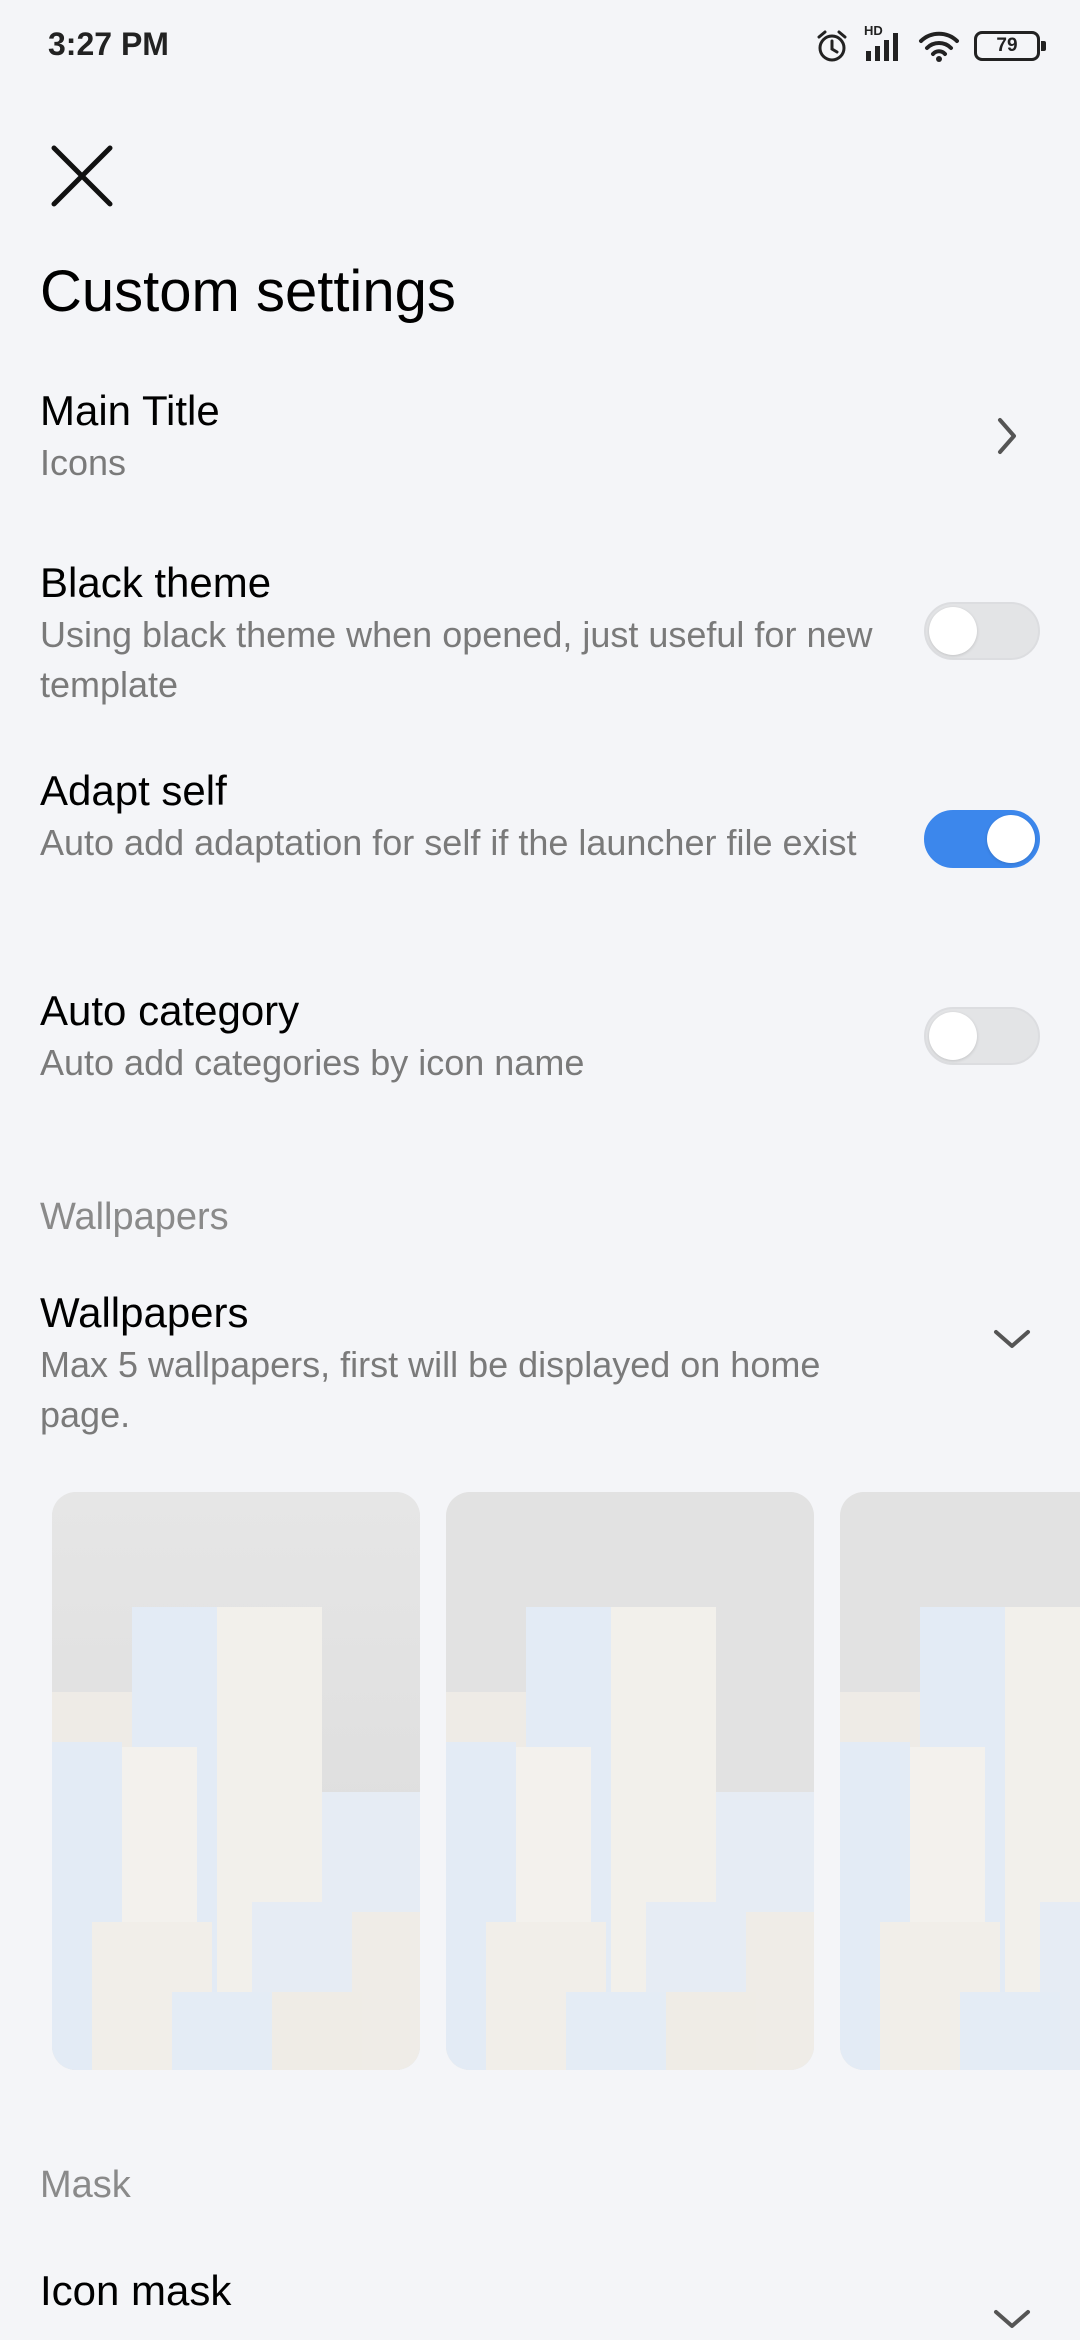  Describe the element at coordinates (560, 439) in the screenshot. I see `main-title-setting: Main Title Icons` at that location.